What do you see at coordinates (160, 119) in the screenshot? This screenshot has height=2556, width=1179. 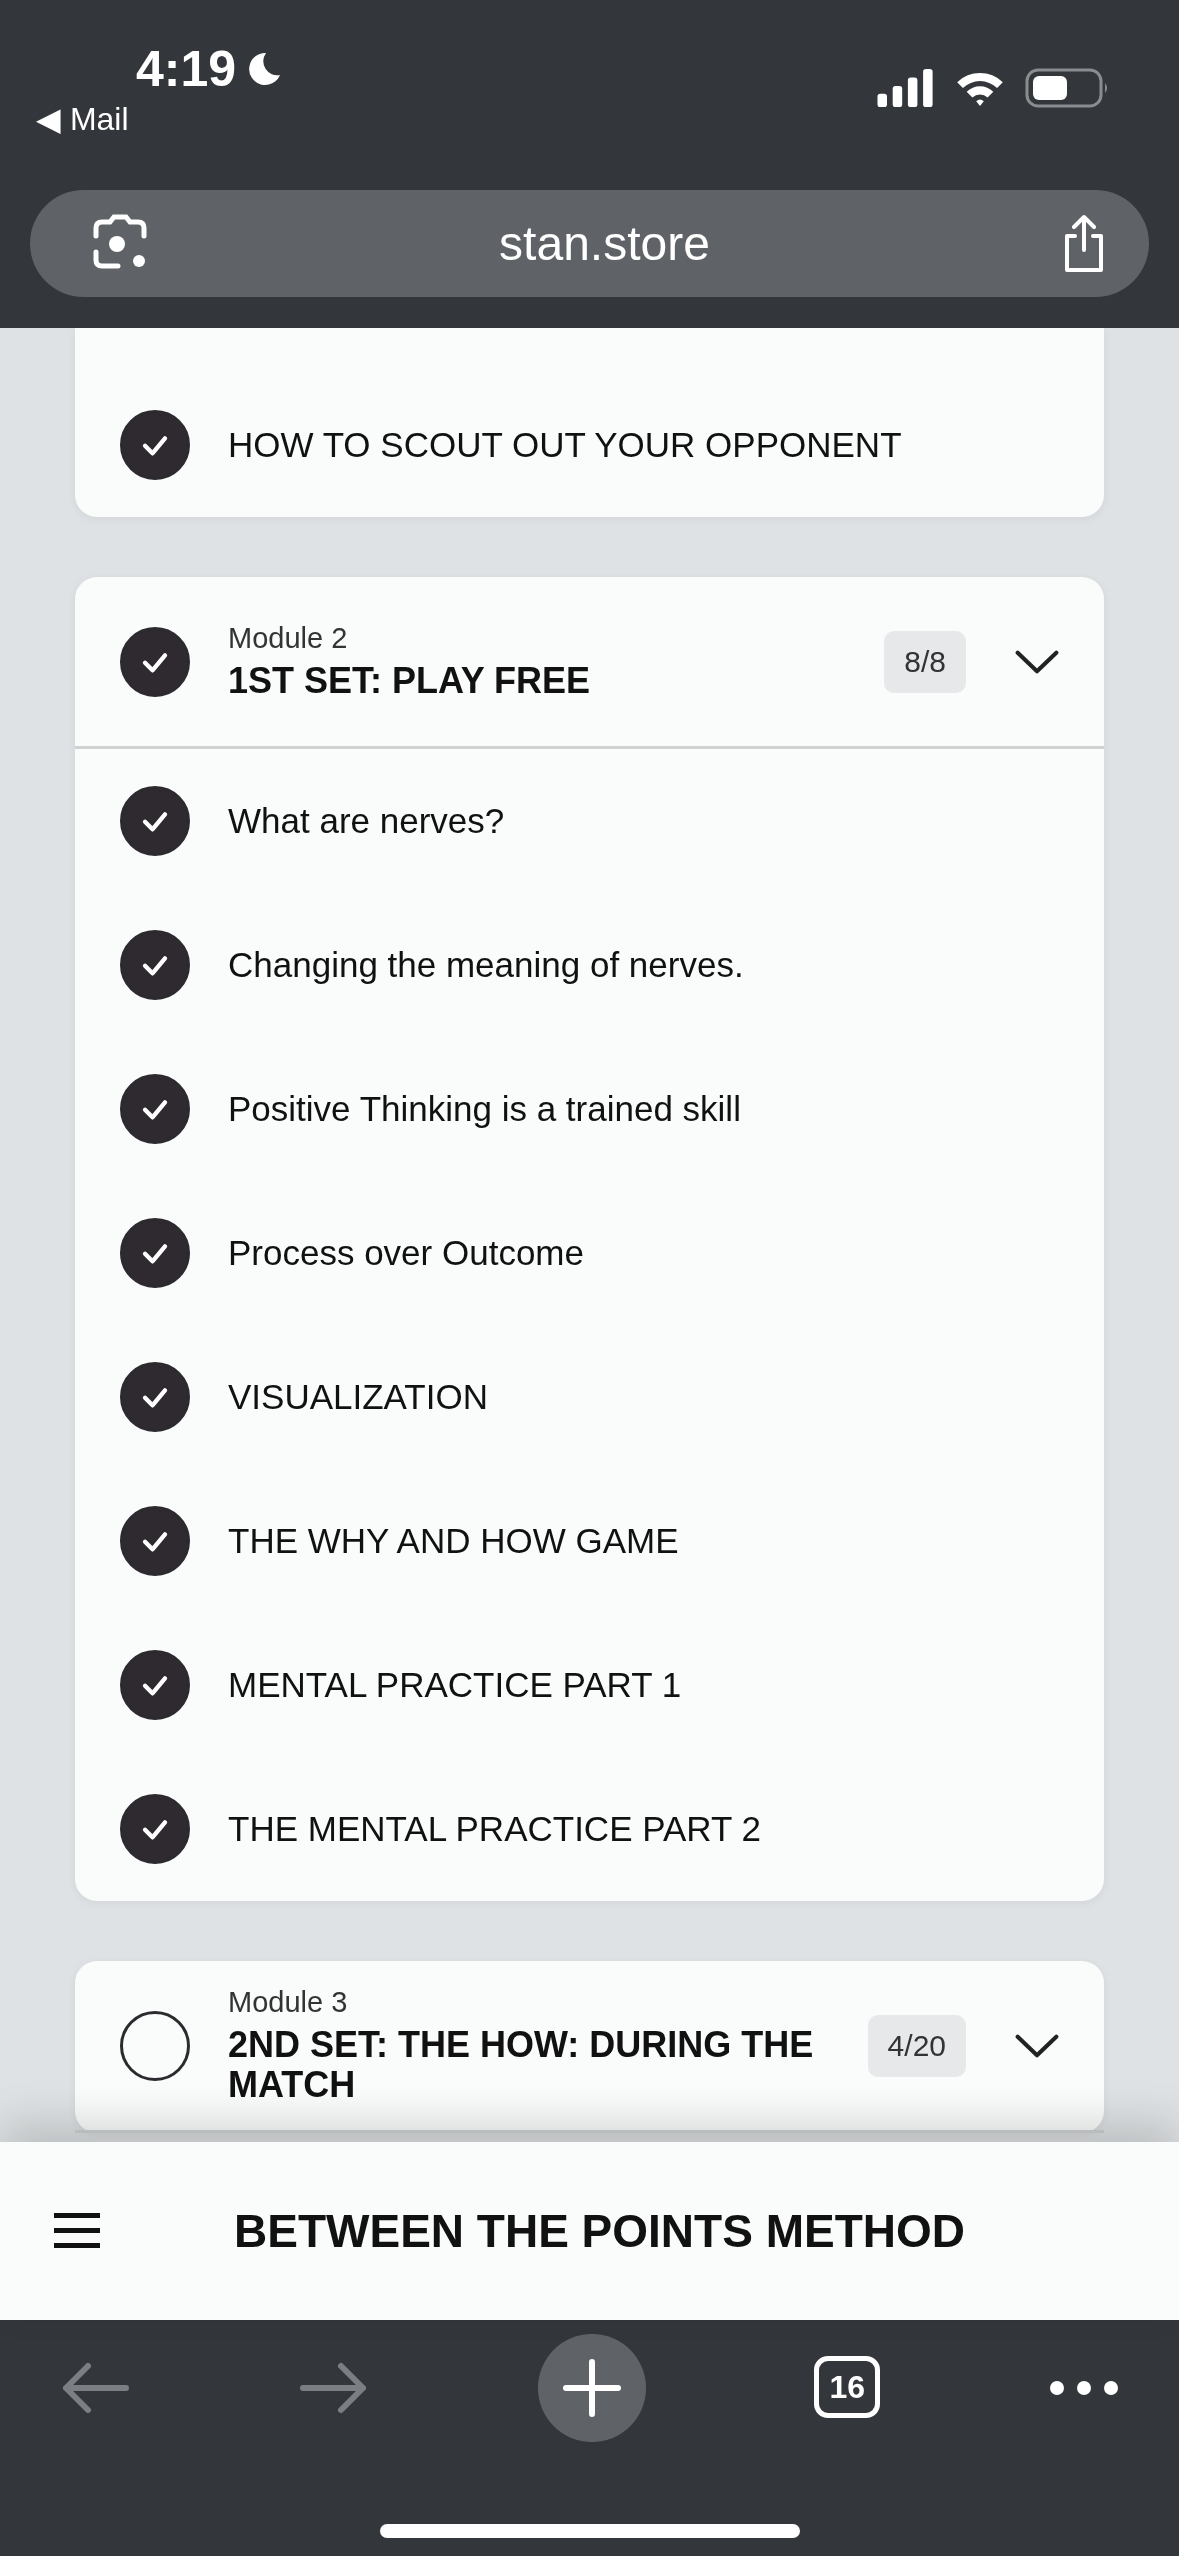 I see `back-to-app-link: ◀ Mail` at bounding box center [160, 119].